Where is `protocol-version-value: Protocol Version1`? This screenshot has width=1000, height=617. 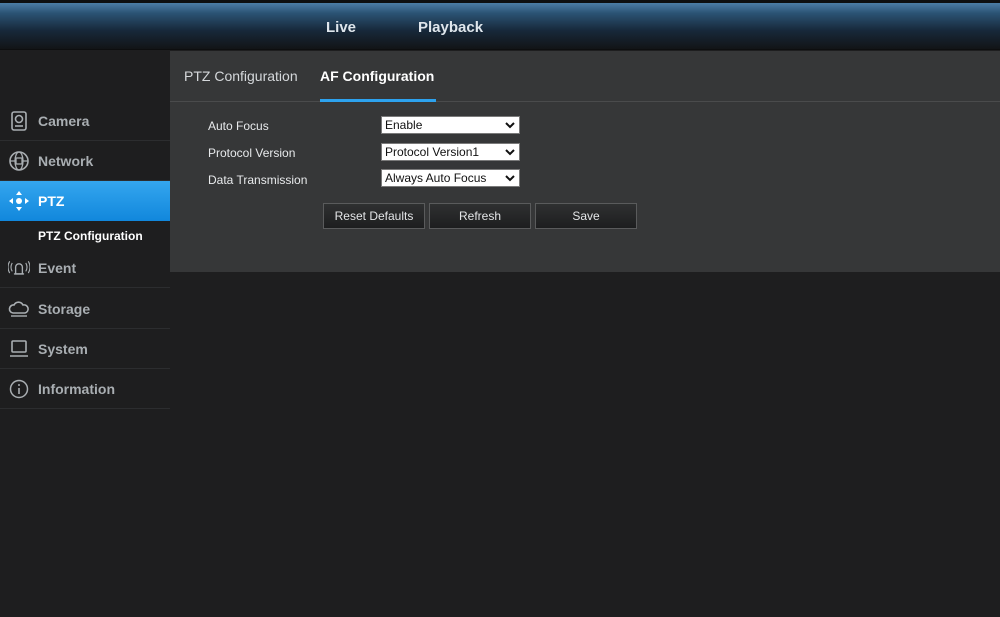
protocol-version-value: Protocol Version1 is located at coordinates (432, 152).